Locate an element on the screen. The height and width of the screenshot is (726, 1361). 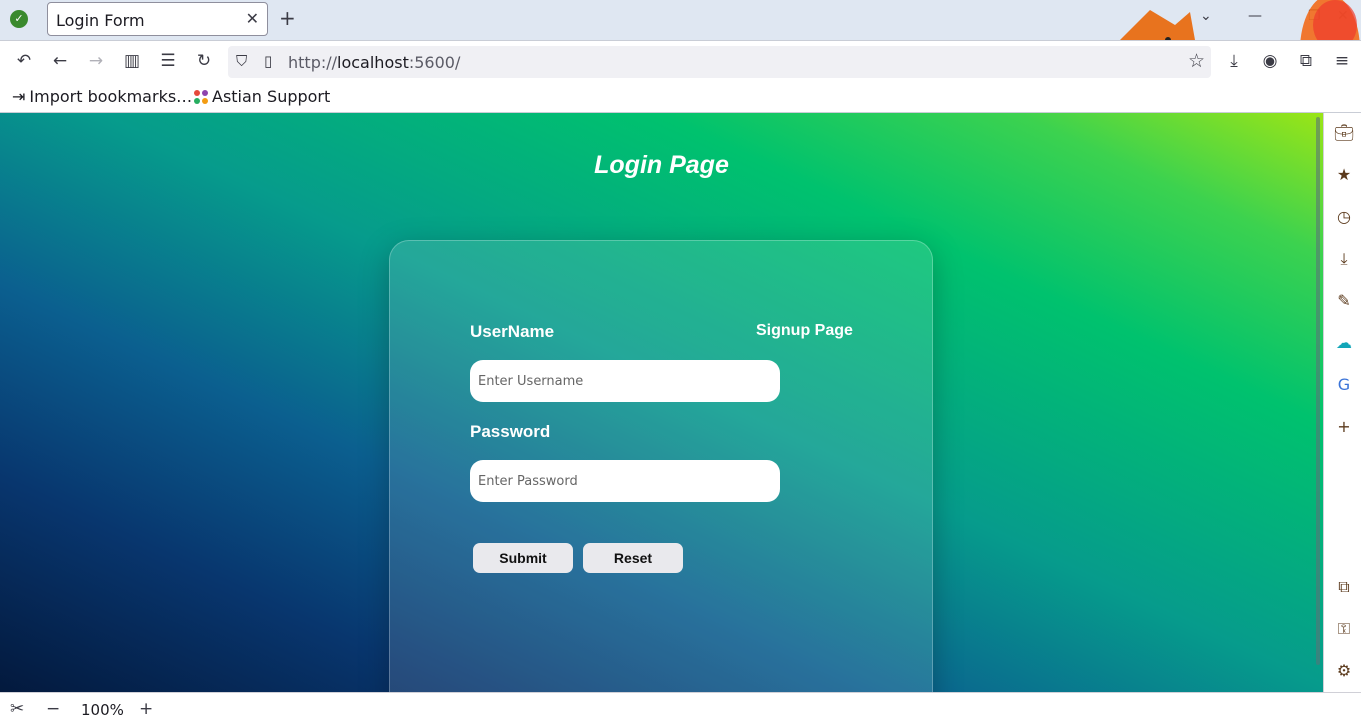
url-text: http://localhost:5600/ is located at coordinates (374, 62).